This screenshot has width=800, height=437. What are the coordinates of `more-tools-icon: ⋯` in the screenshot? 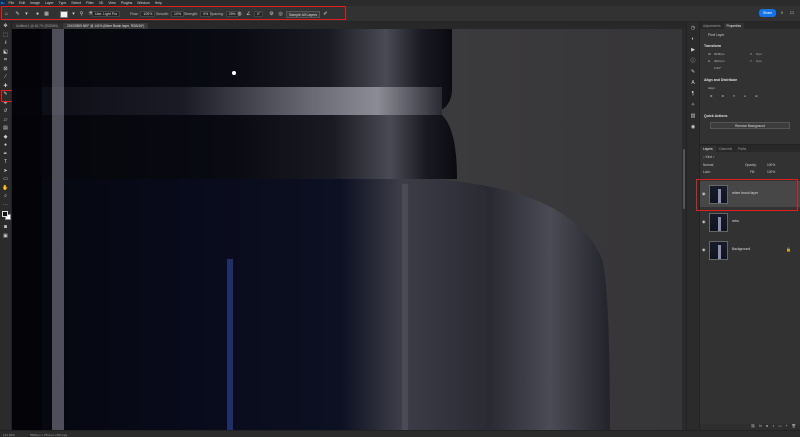 It's located at (5, 205).